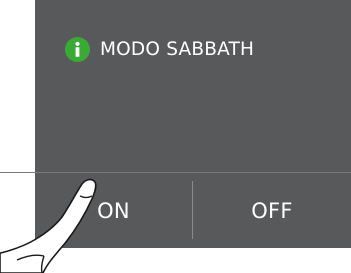 The height and width of the screenshot is (273, 351). I want to click on dialog-header: MODO SABBATH, so click(159, 49).